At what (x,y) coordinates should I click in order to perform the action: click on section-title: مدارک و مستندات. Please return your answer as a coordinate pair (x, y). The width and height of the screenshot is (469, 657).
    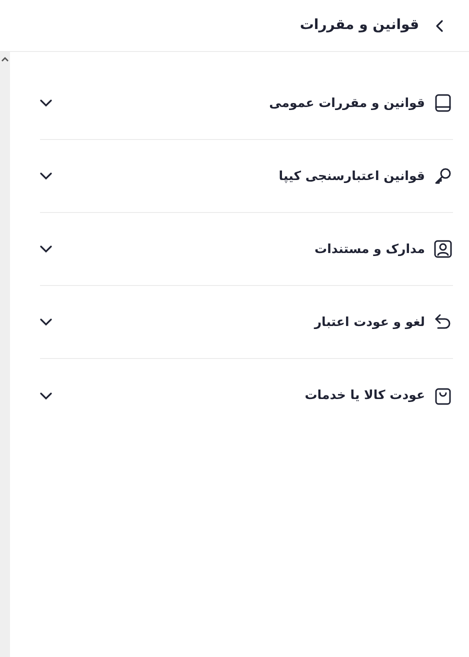
    Looking at the image, I should click on (369, 249).